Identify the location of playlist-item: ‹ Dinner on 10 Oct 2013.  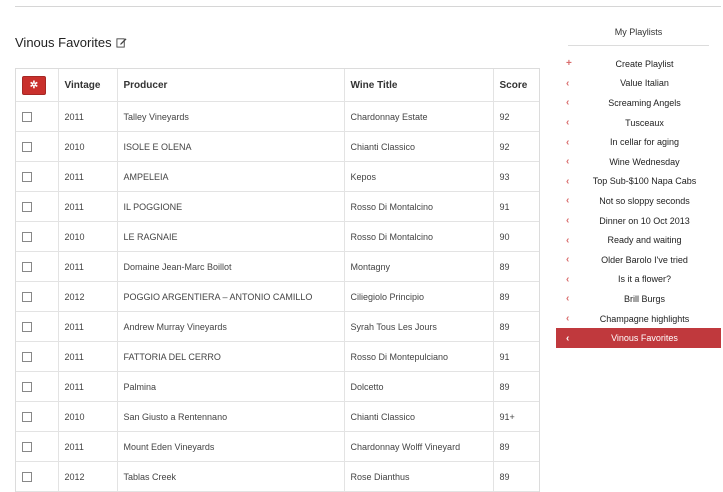
(638, 221).